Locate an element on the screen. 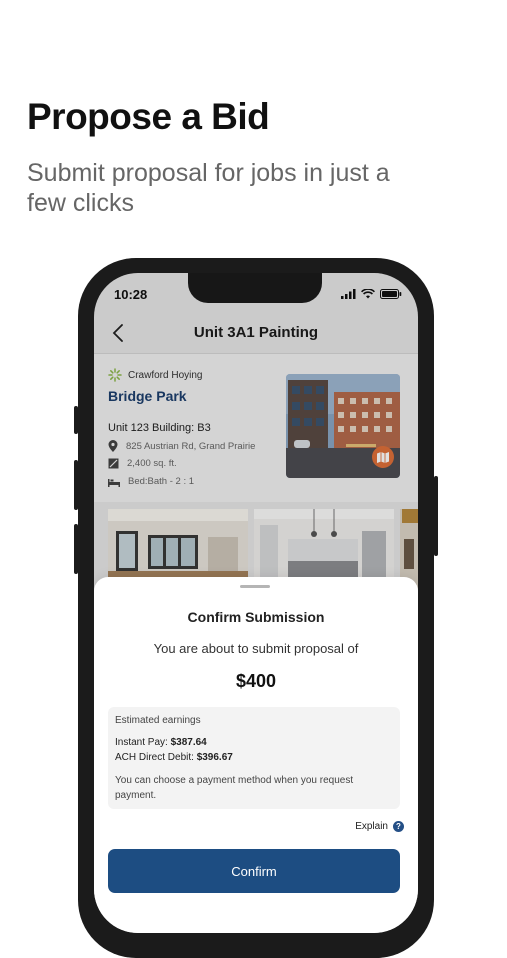  mute-switch is located at coordinates (76, 420).